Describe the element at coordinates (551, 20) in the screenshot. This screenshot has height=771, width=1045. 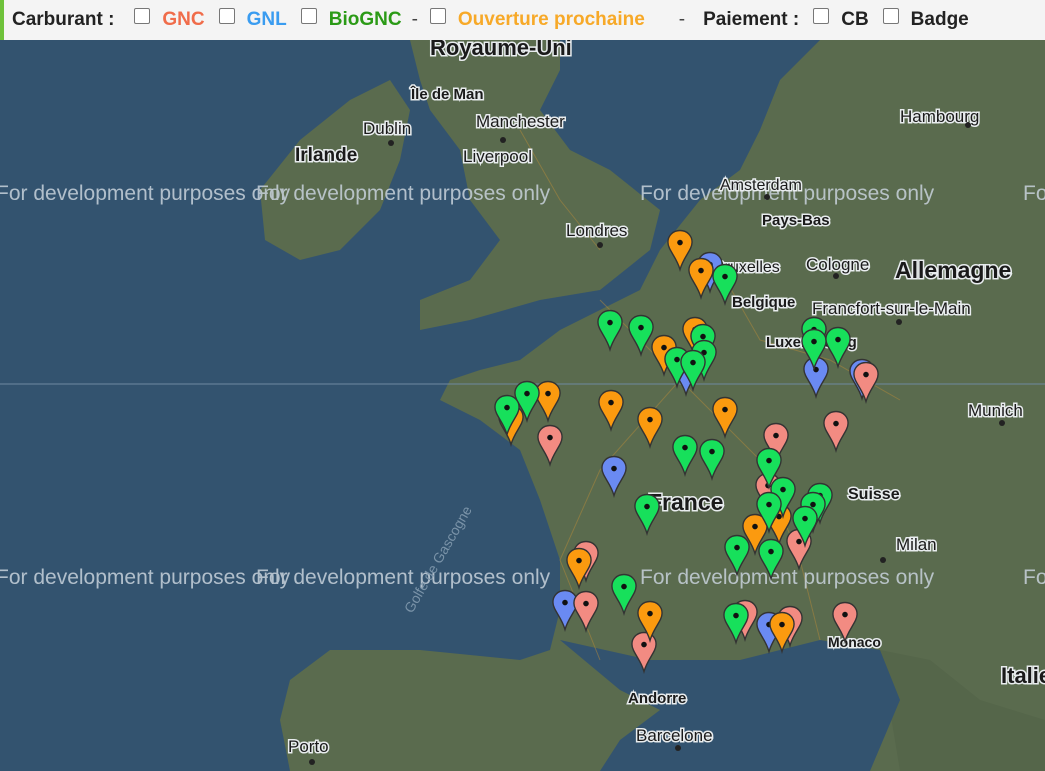
I see `ouverture-option-label: Ouverture prochaine` at that location.